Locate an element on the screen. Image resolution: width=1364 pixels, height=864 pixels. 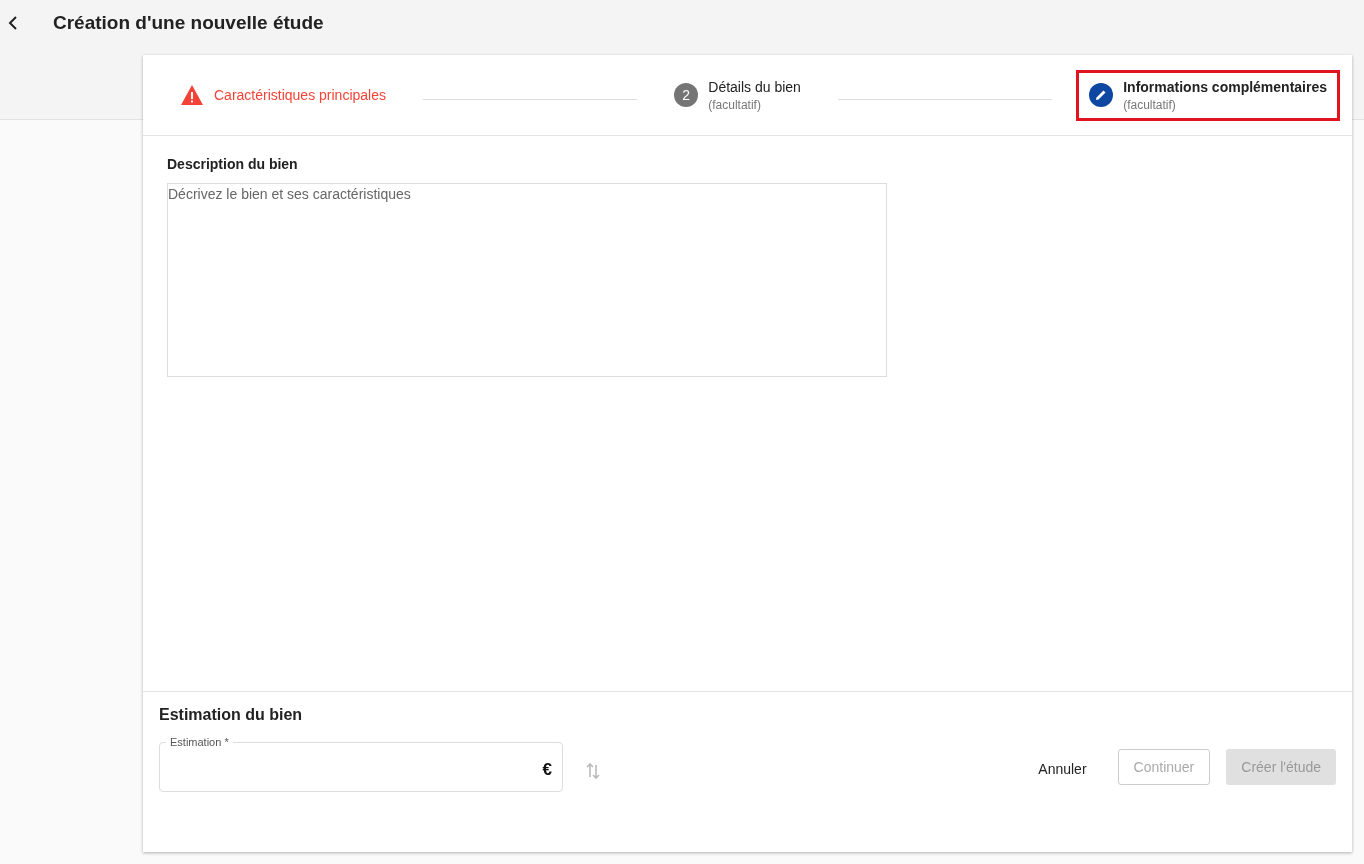
section-title: Estimation du bien is located at coordinates (231, 715).